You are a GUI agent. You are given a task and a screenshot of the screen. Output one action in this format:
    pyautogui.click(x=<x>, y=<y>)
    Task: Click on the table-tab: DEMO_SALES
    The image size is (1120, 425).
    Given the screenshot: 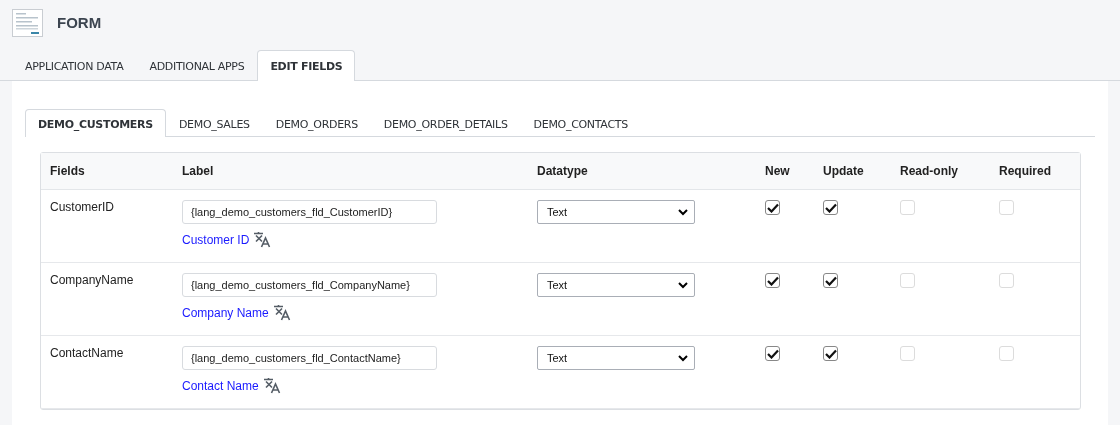 What is the action you would take?
    pyautogui.click(x=214, y=123)
    